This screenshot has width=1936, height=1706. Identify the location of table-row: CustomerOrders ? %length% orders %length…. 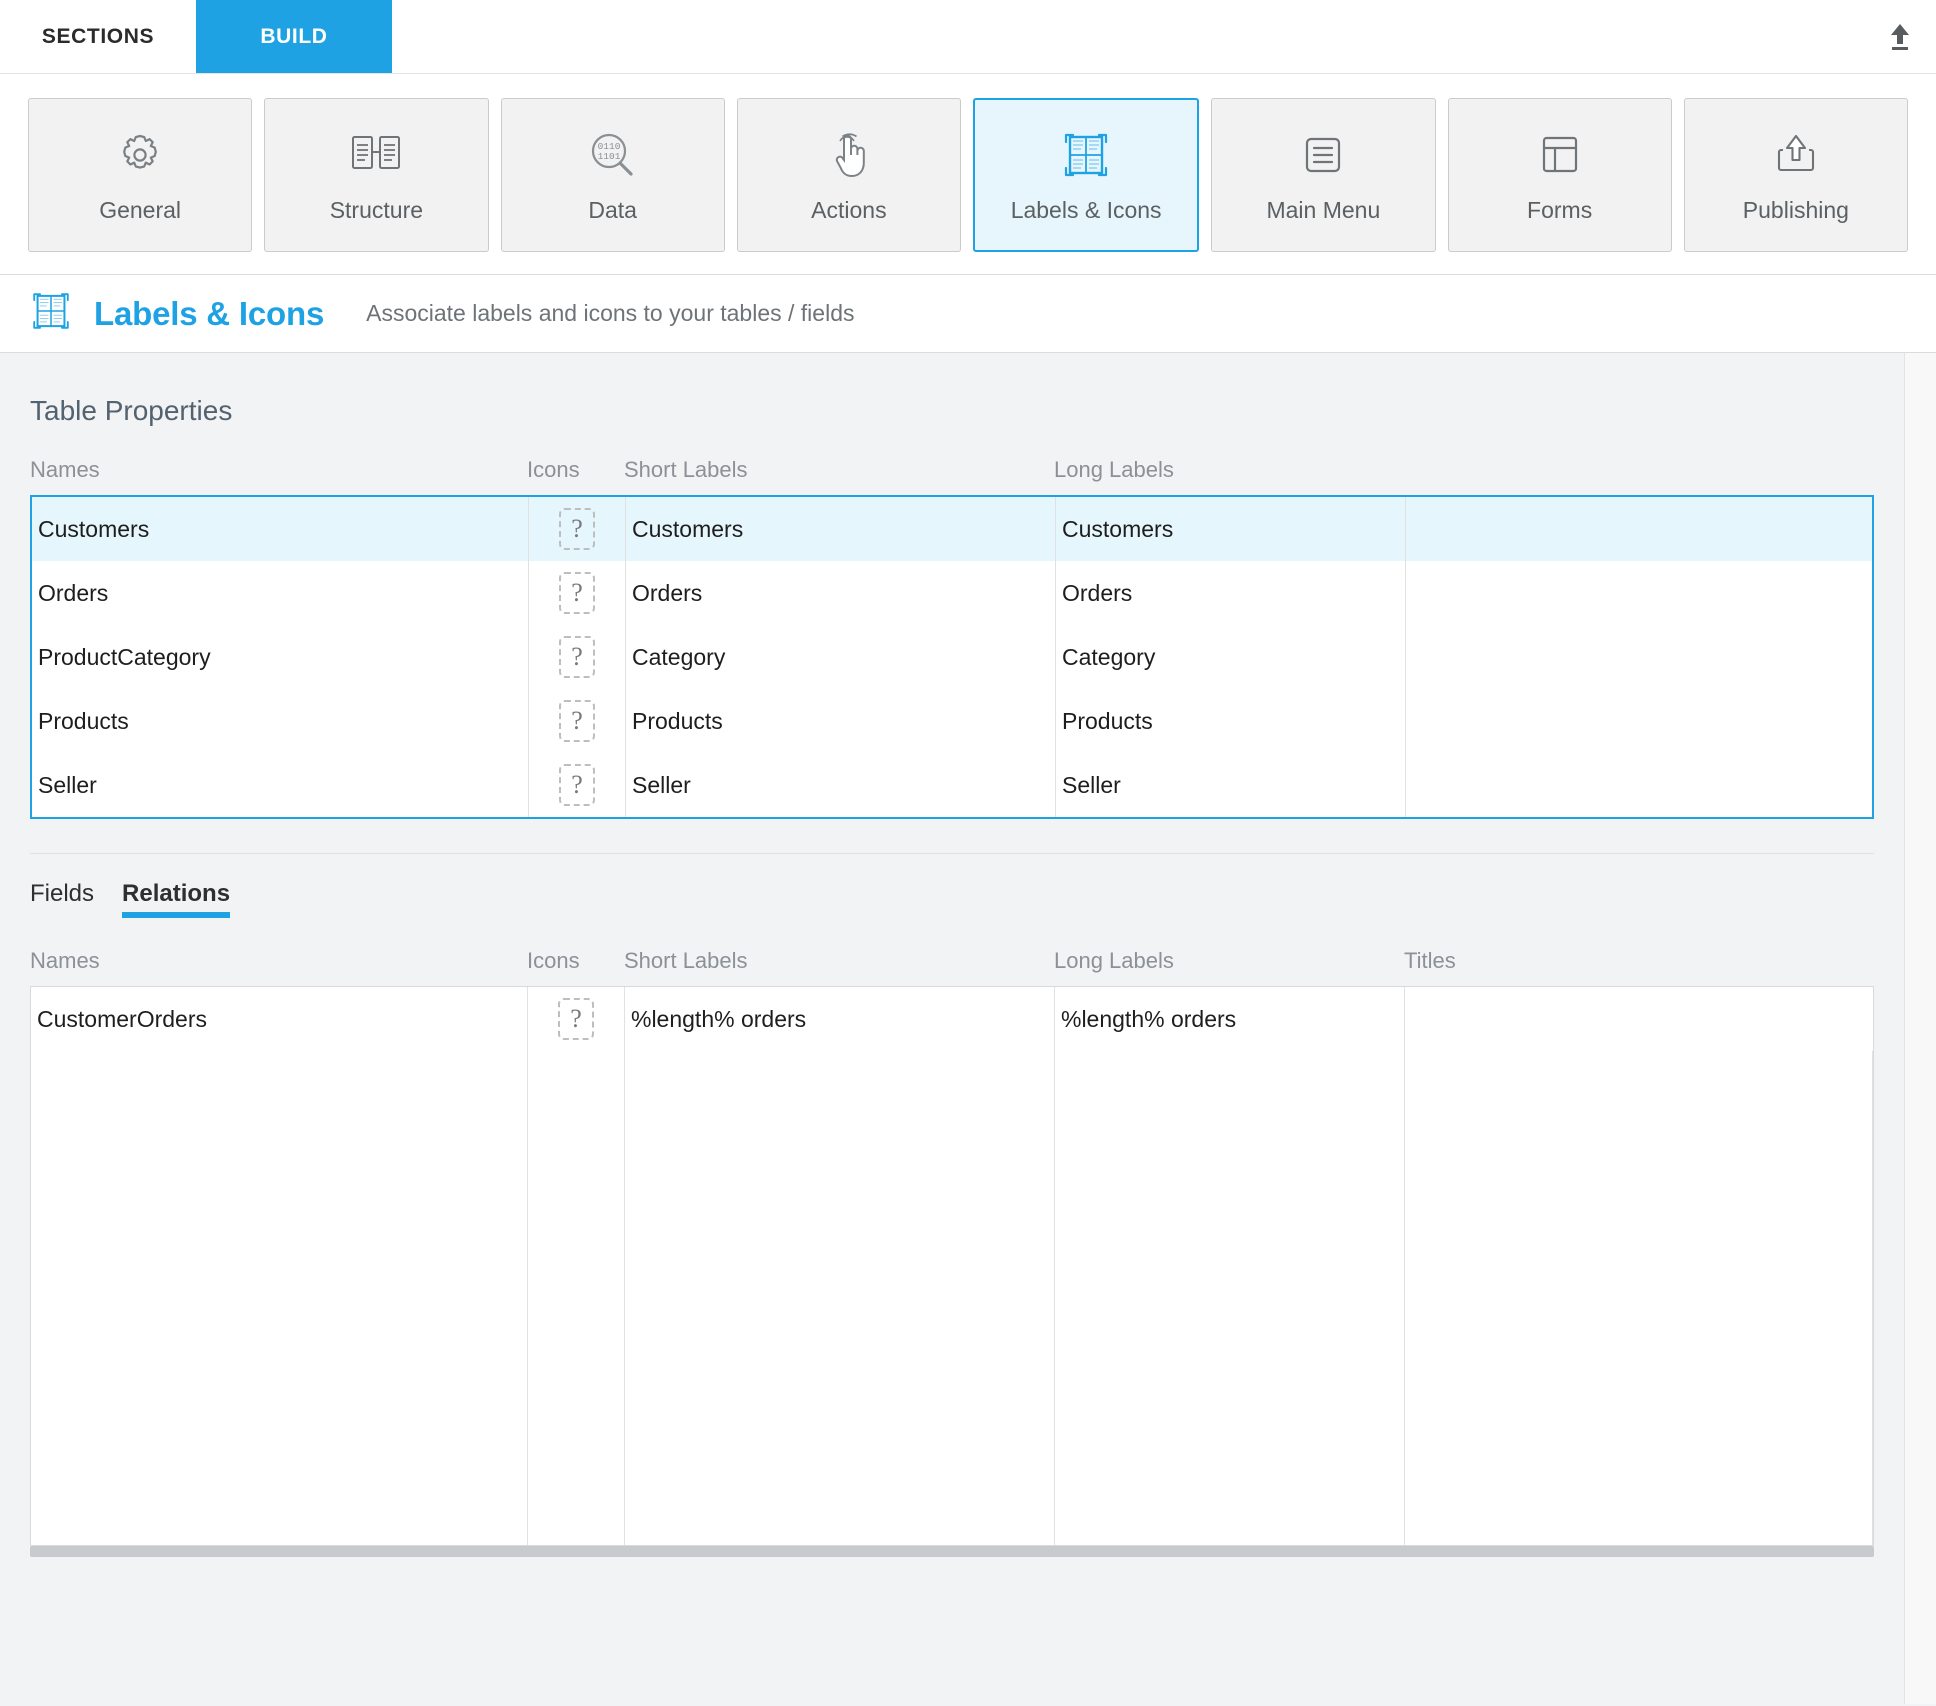
(952, 1019).